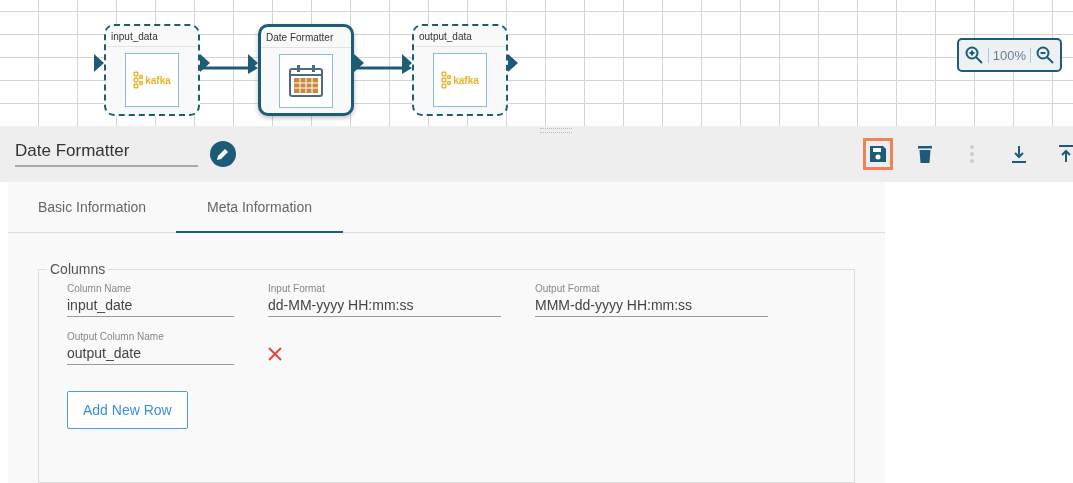 The width and height of the screenshot is (1073, 483). I want to click on resize-handle, so click(556, 130).